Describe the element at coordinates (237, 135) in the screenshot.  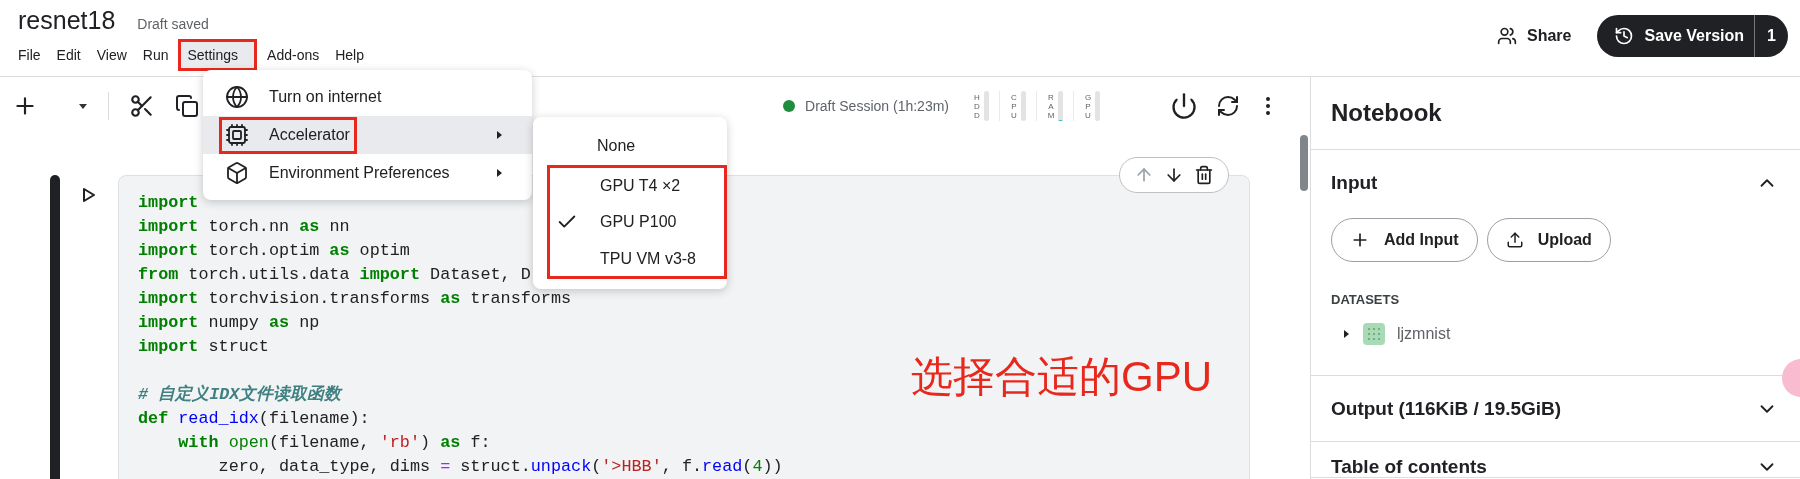
I see `chip-icon` at that location.